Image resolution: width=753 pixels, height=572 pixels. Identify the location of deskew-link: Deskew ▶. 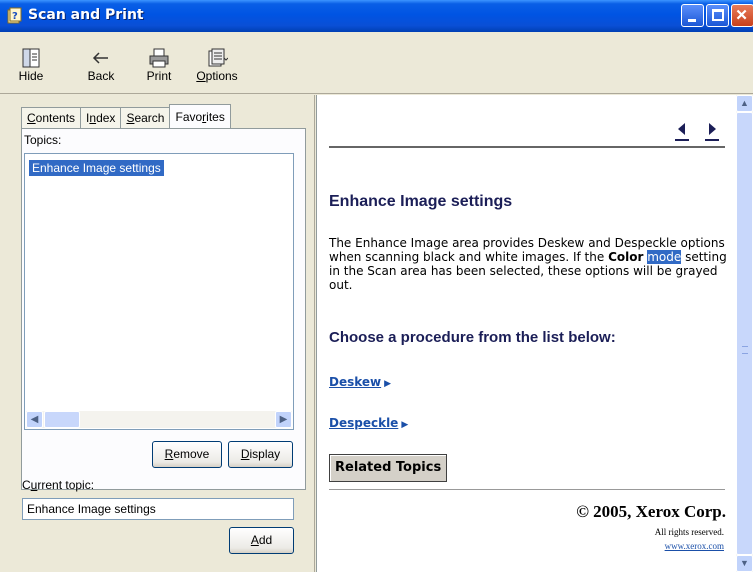
(360, 382).